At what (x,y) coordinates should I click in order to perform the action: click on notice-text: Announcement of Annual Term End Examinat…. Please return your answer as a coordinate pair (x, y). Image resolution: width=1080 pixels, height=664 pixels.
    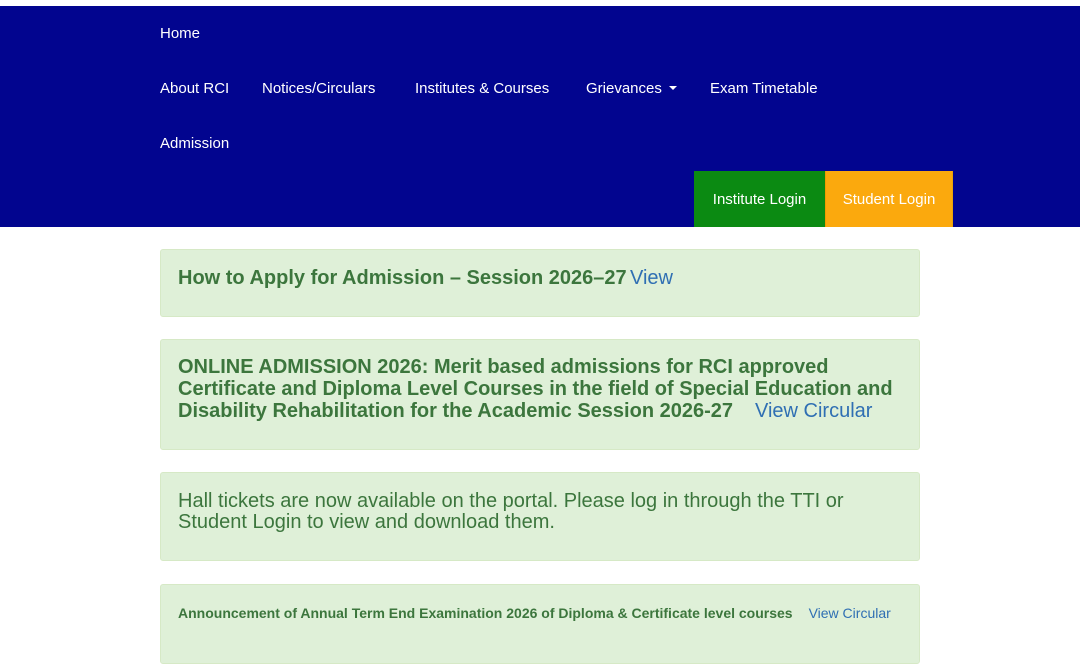
    Looking at the image, I should click on (485, 613).